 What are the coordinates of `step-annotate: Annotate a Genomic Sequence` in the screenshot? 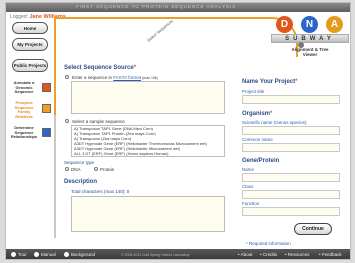 It's located at (24, 87).